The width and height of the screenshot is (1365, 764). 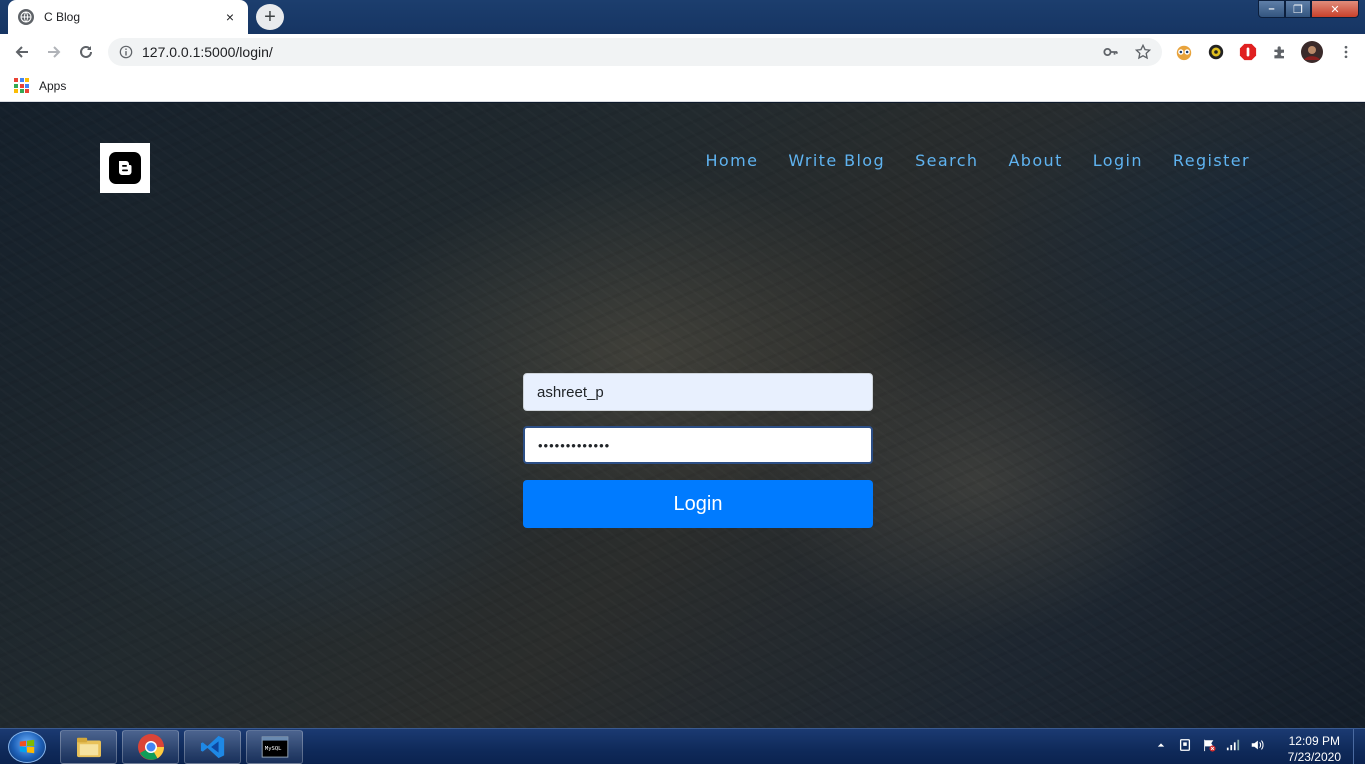 What do you see at coordinates (1335, 9) in the screenshot?
I see `close-window-button: ✕` at bounding box center [1335, 9].